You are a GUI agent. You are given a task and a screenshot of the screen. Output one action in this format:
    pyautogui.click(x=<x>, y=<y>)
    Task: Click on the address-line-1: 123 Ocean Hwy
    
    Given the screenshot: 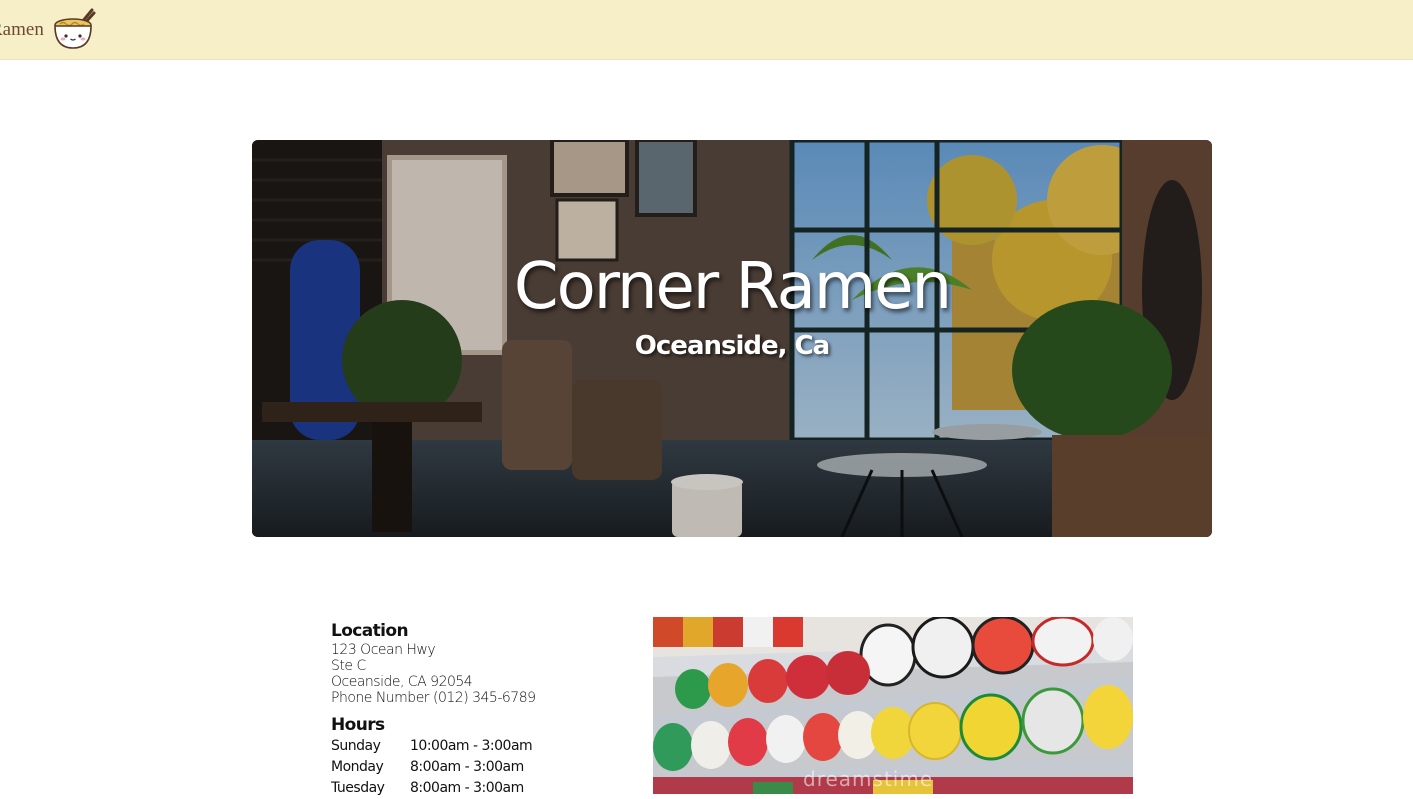 What is the action you would take?
    pyautogui.click(x=383, y=650)
    